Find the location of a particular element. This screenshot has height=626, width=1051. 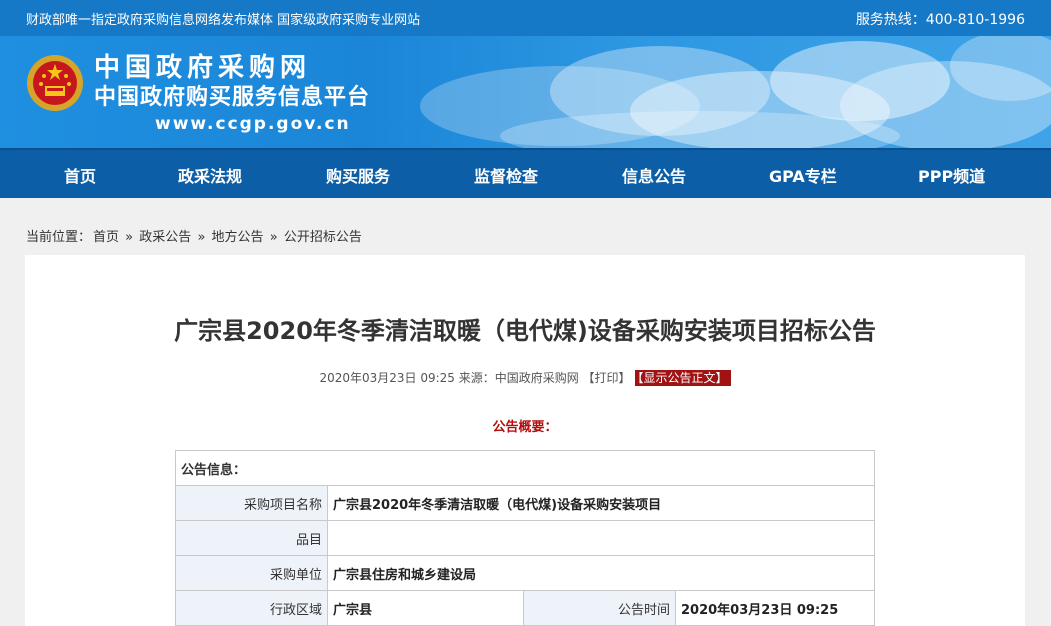

nav-item-gpa: GPA专栏 is located at coordinates (803, 175).